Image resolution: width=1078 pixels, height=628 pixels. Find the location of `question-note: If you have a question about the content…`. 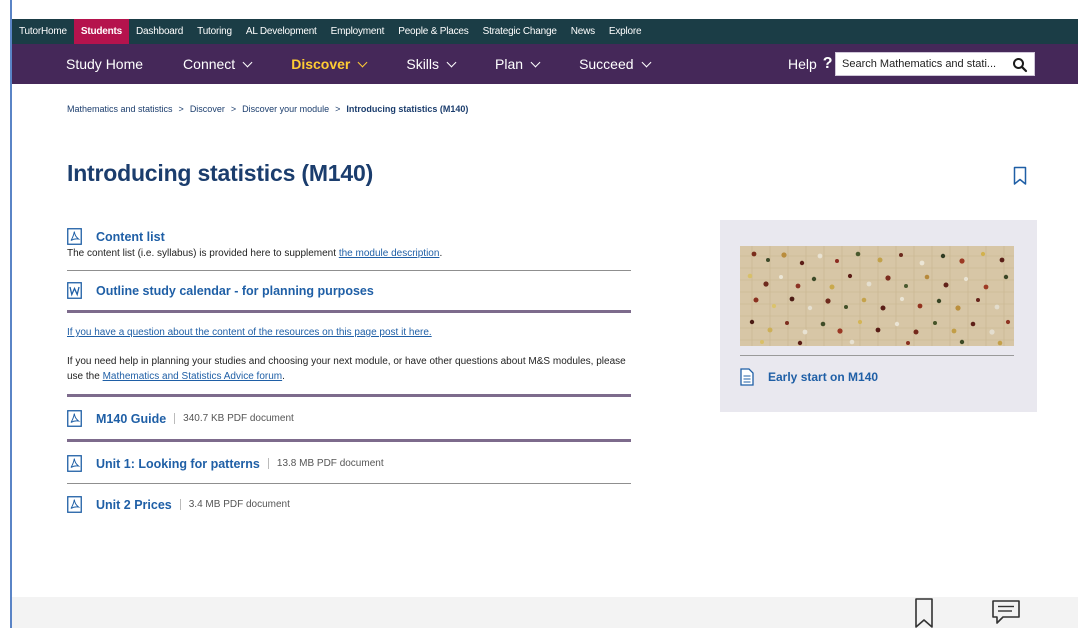

question-note: If you have a question about the content… is located at coordinates (349, 332).